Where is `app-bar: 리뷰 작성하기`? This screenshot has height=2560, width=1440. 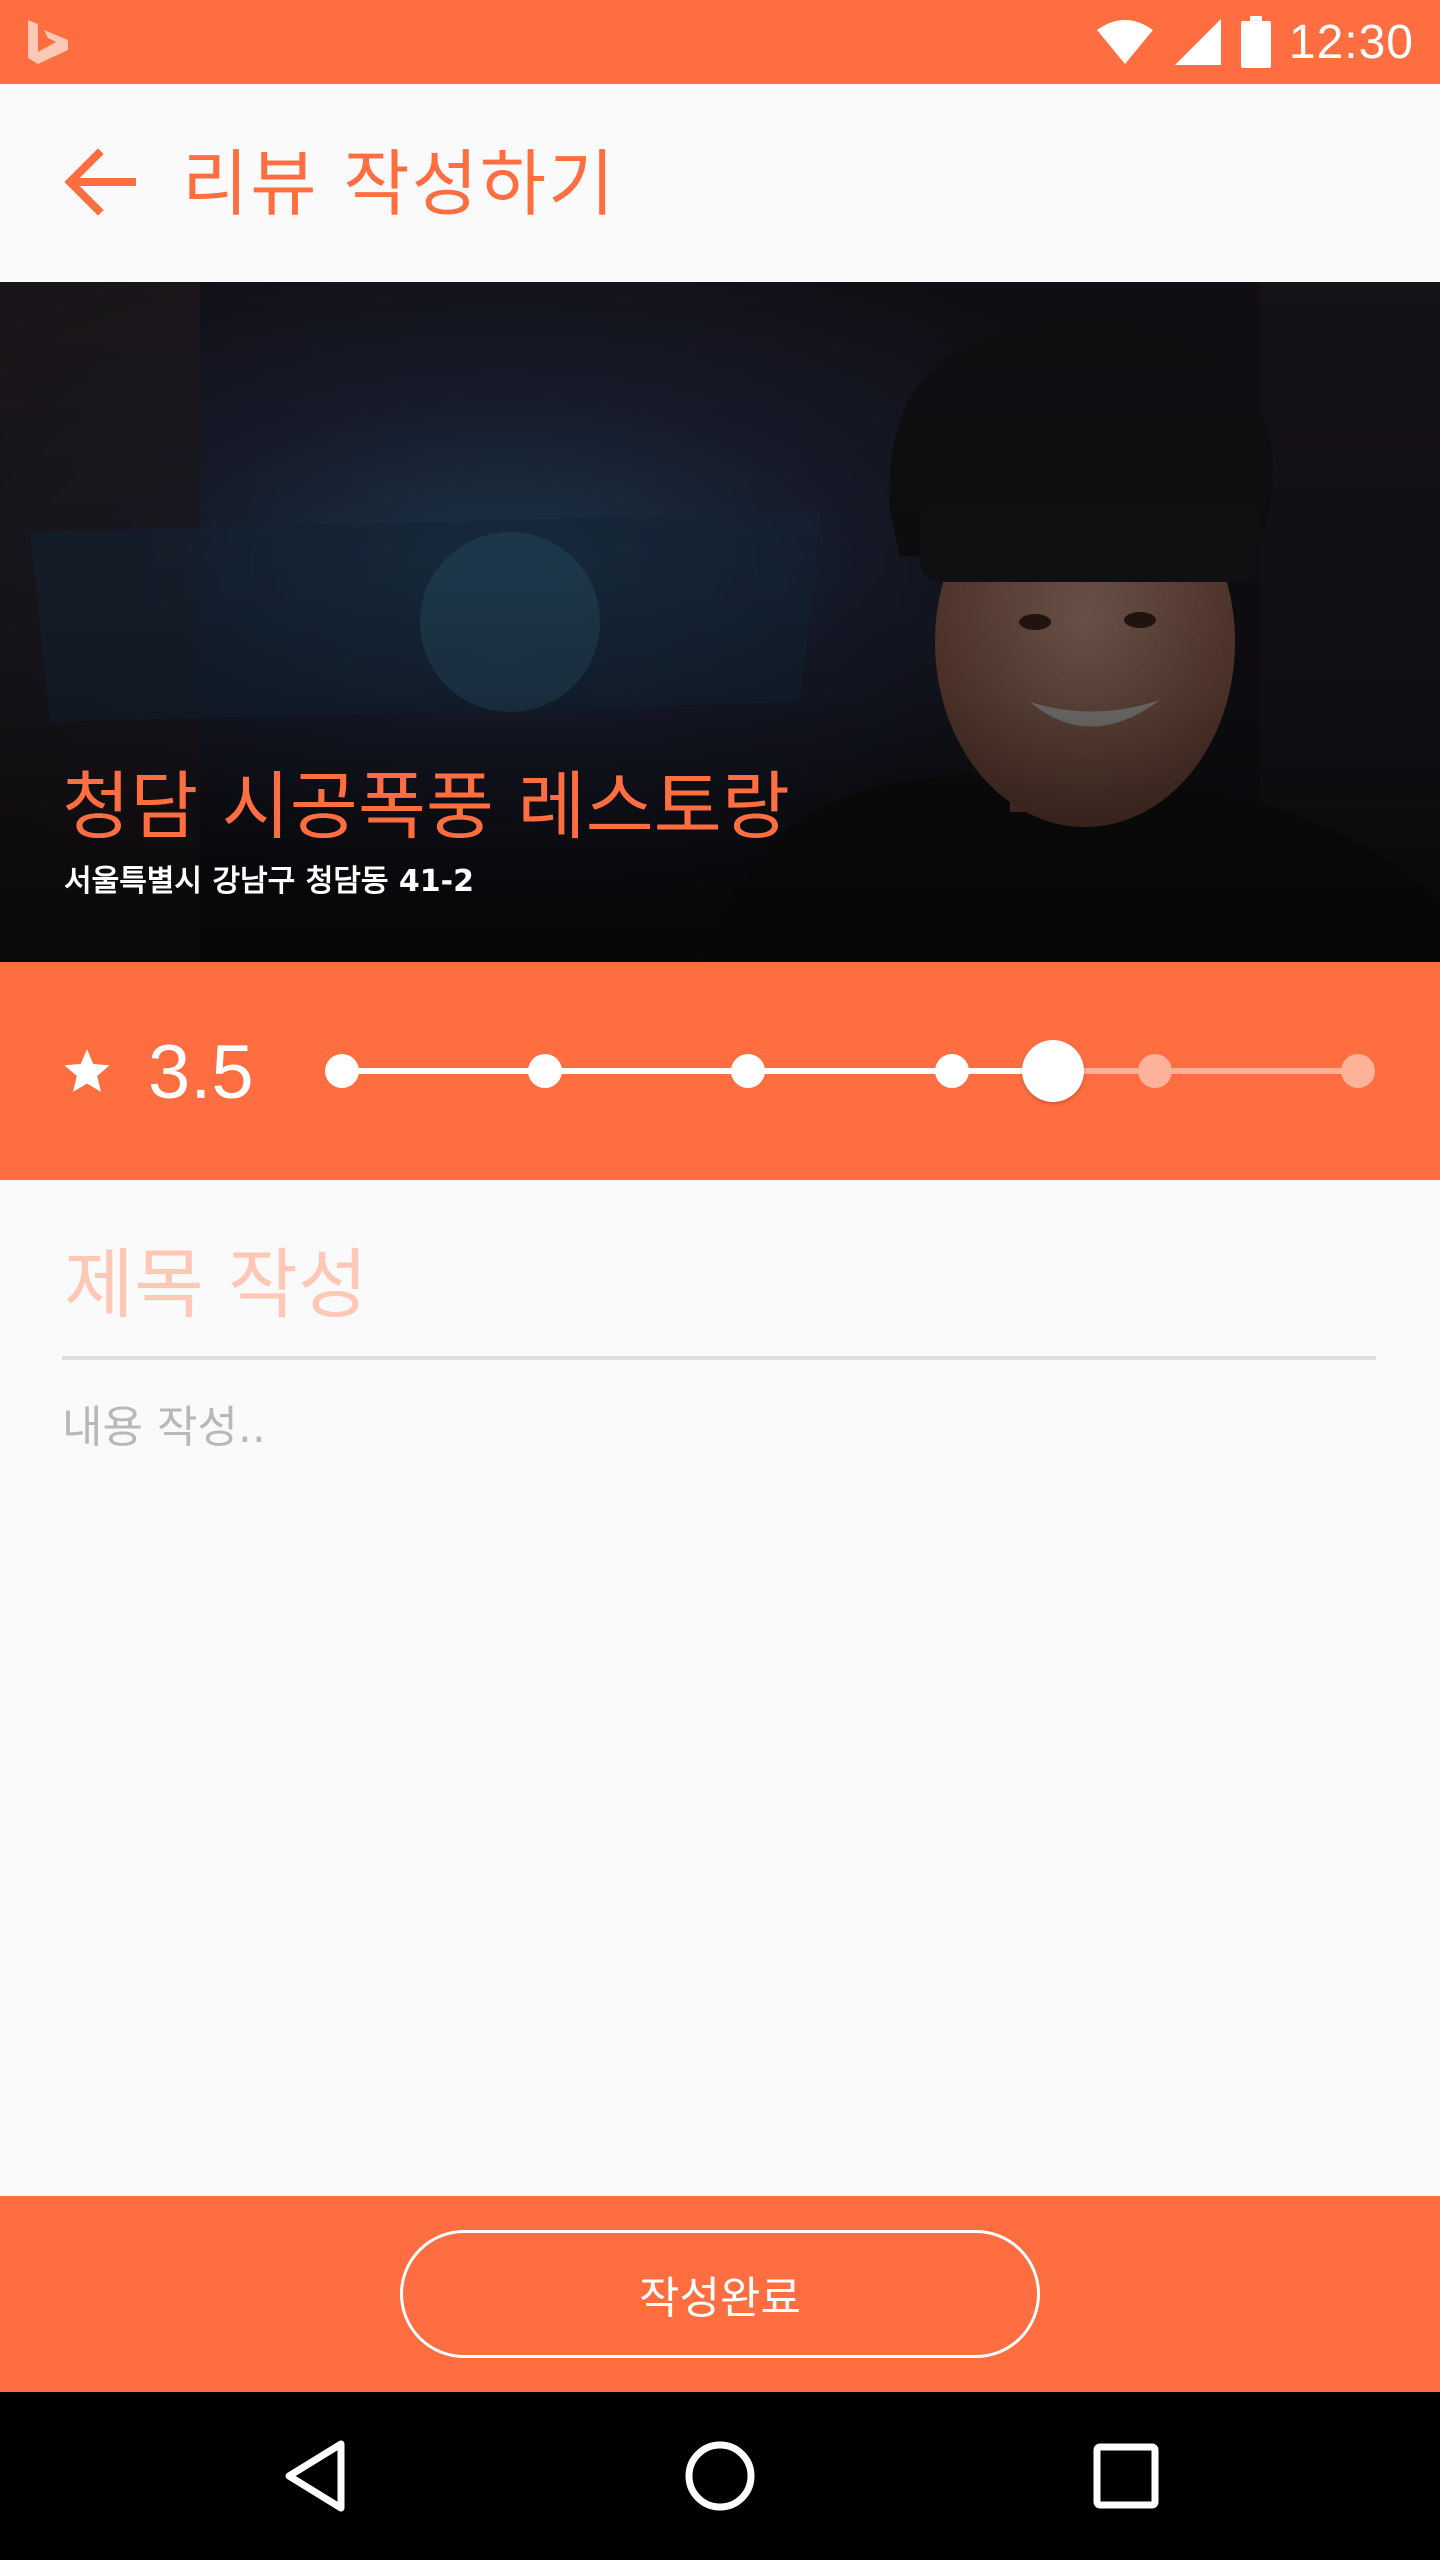 app-bar: 리뷰 작성하기 is located at coordinates (720, 183).